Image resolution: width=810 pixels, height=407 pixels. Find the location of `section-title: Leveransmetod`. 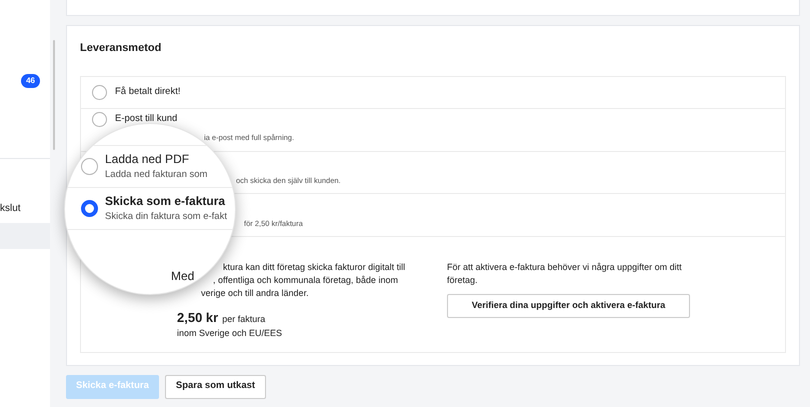

section-title: Leveransmetod is located at coordinates (121, 48).